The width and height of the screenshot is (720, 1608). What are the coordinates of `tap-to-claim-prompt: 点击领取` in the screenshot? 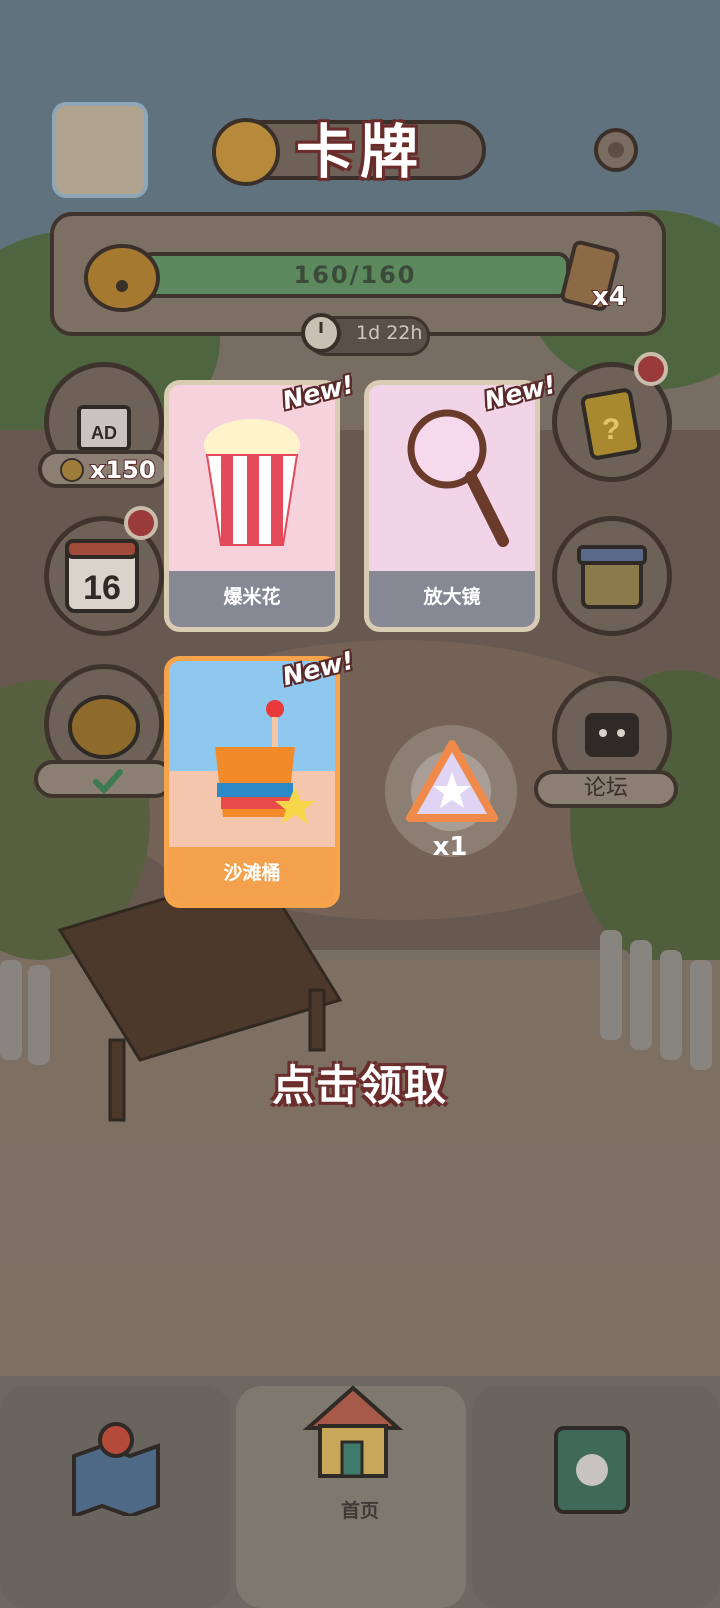 It's located at (360, 1082).